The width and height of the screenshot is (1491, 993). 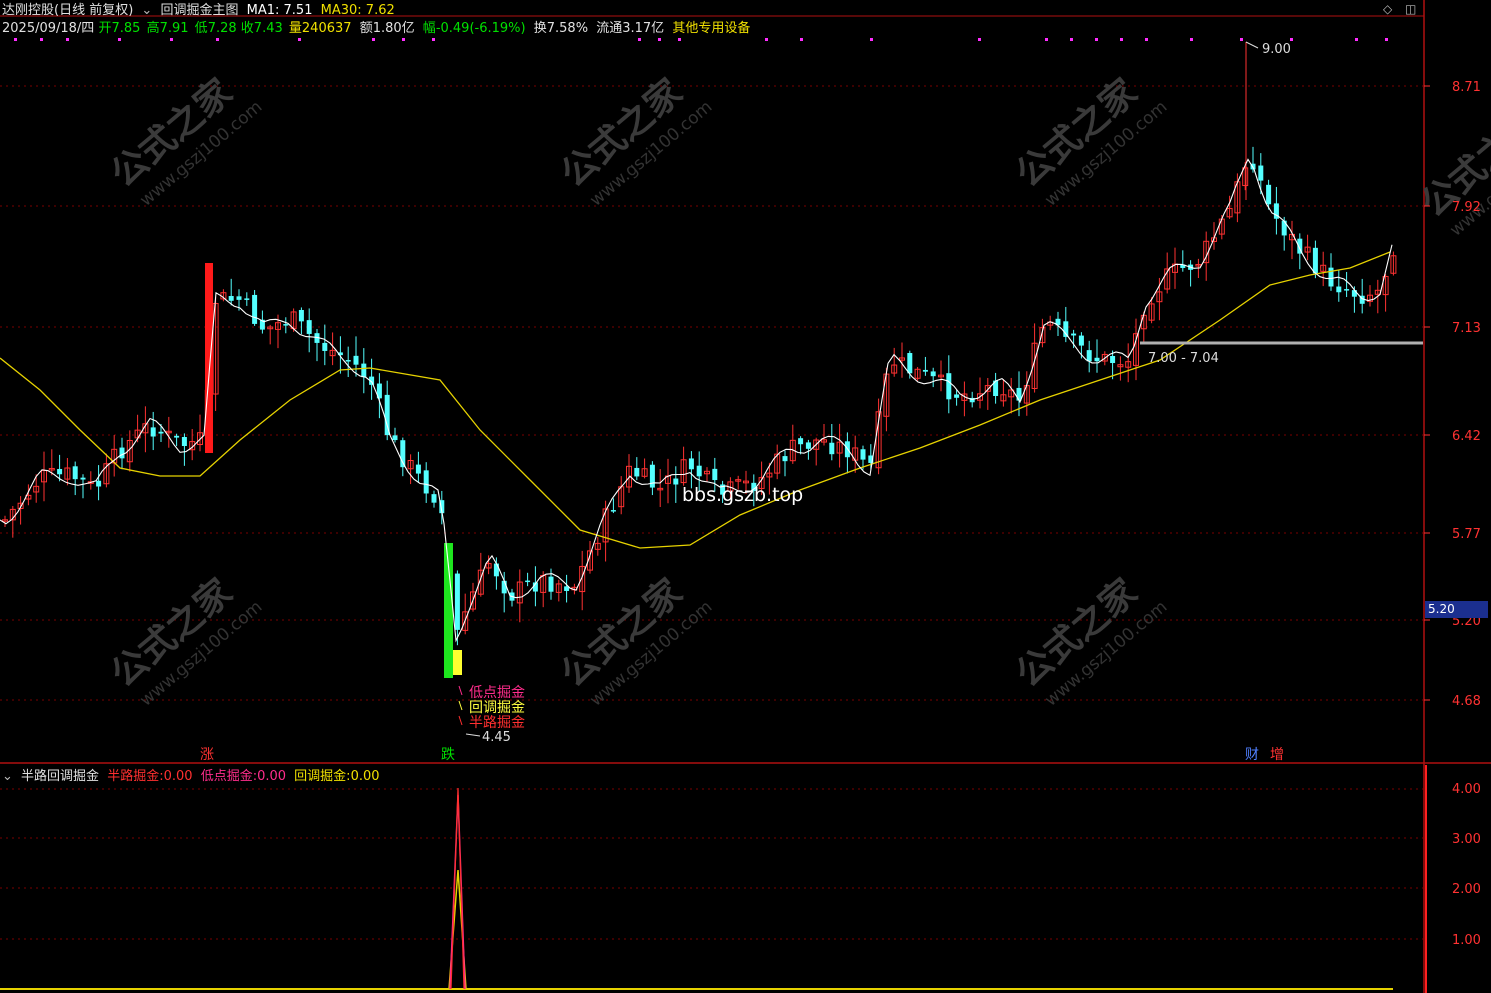 What do you see at coordinates (146, 10) in the screenshot?
I see `indicator-dropdown-icon: ⌄` at bounding box center [146, 10].